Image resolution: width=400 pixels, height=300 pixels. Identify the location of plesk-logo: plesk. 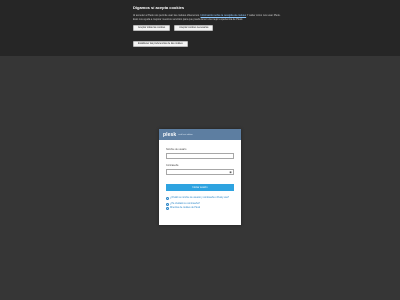
(170, 134).